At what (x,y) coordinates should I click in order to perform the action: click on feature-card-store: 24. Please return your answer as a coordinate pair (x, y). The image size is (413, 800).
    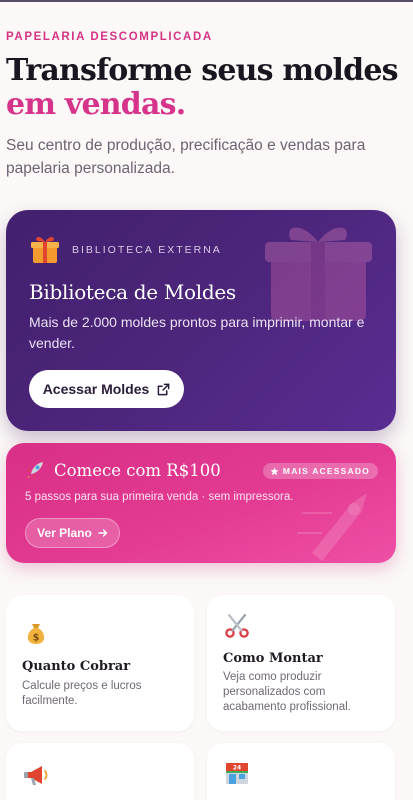
    Looking at the image, I should click on (301, 771).